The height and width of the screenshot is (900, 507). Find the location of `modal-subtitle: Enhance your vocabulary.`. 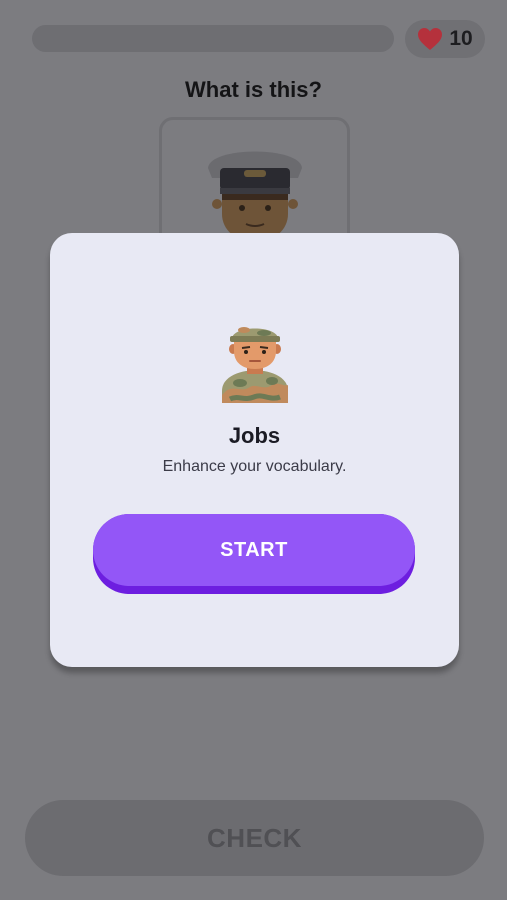

modal-subtitle: Enhance your vocabulary. is located at coordinates (254, 466).